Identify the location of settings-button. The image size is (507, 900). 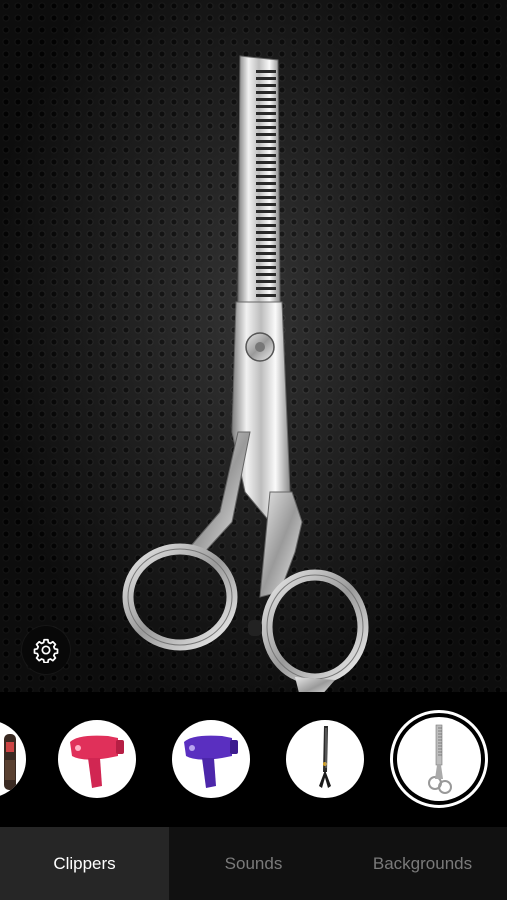
(46, 650).